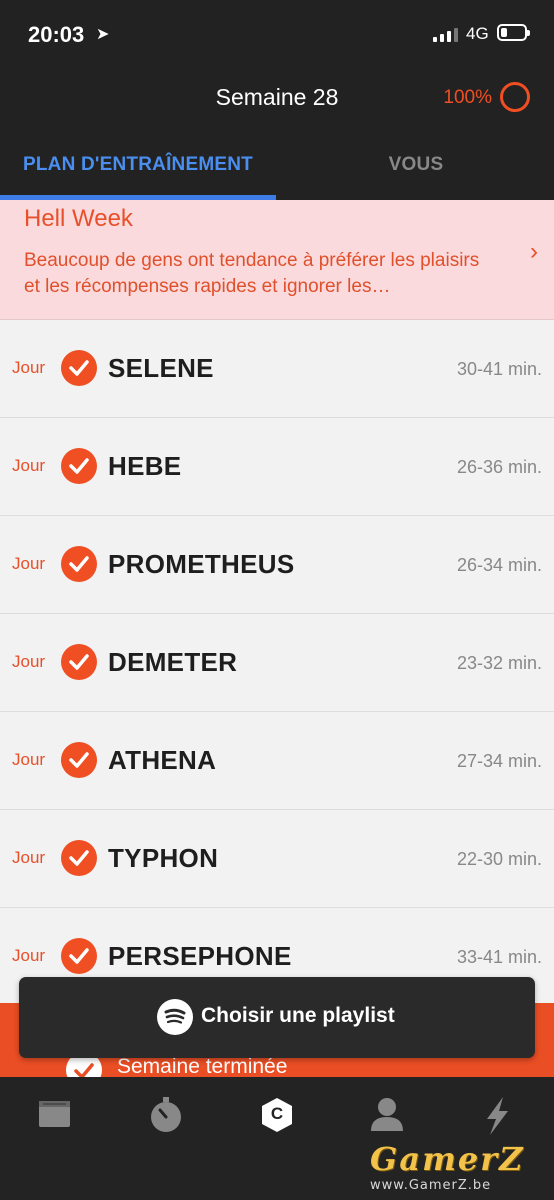 This screenshot has width=554, height=1200. Describe the element at coordinates (202, 1066) in the screenshot. I see `week-complete-label: Semaine terminée` at that location.